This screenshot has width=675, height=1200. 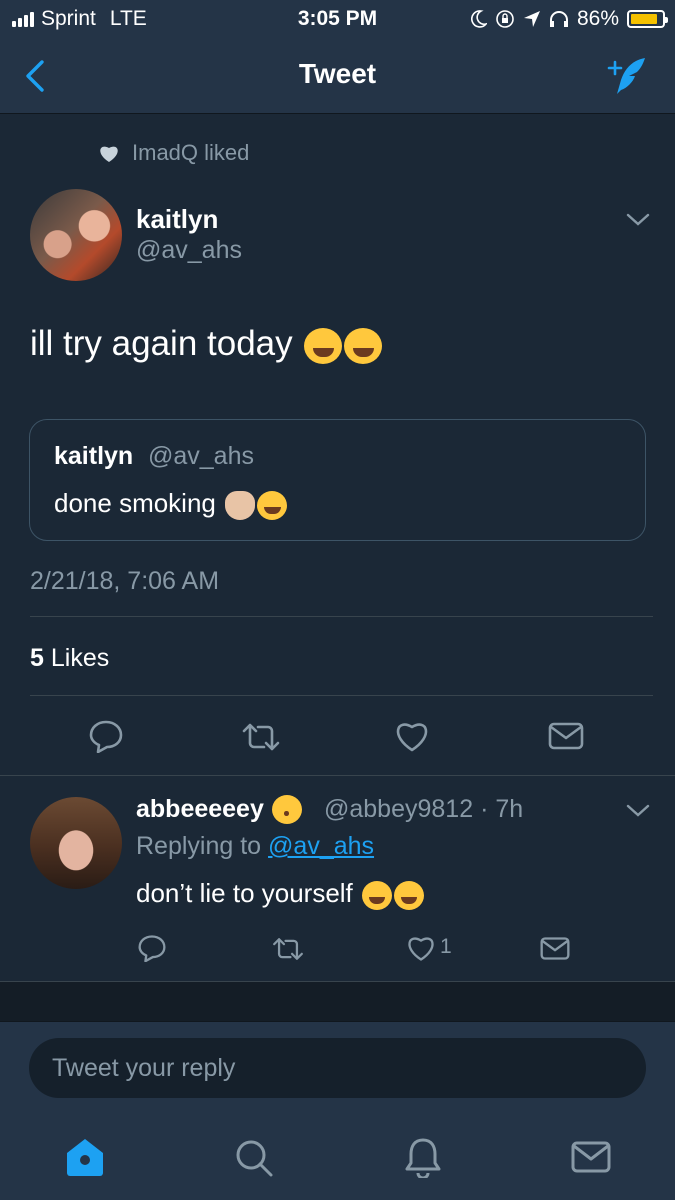 I want to click on likes-count: 5, so click(x=37, y=658).